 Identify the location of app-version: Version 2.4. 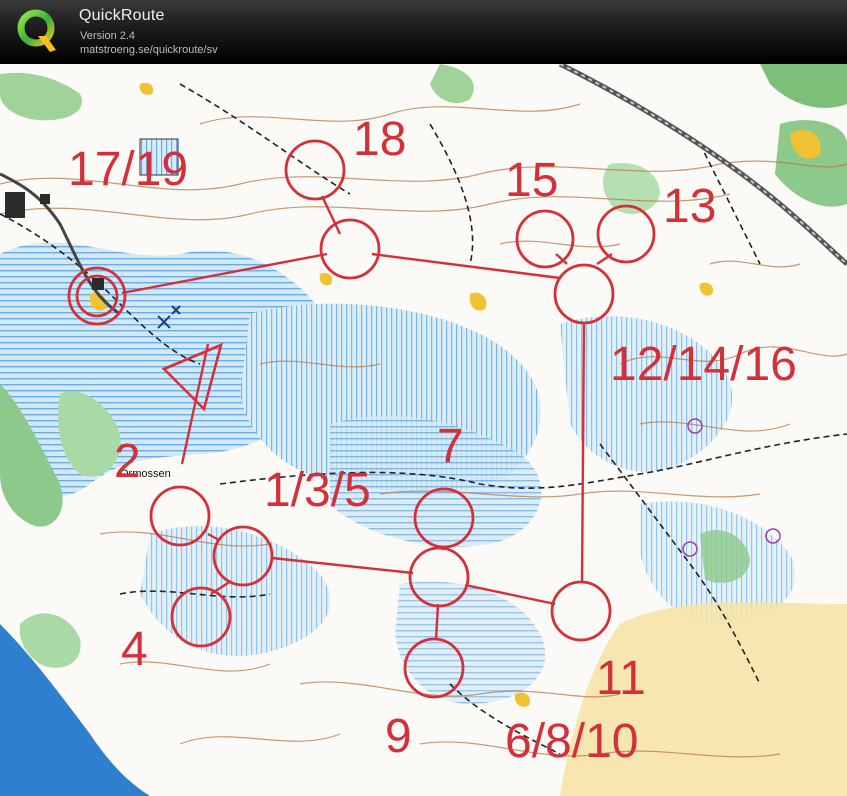
(108, 36).